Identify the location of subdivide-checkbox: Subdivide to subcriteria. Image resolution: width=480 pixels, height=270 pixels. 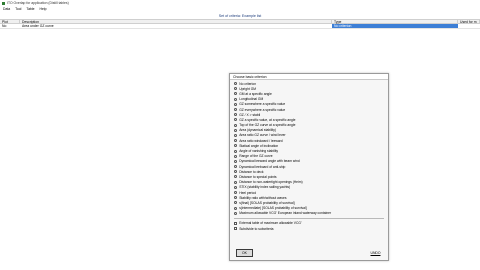
(311, 228).